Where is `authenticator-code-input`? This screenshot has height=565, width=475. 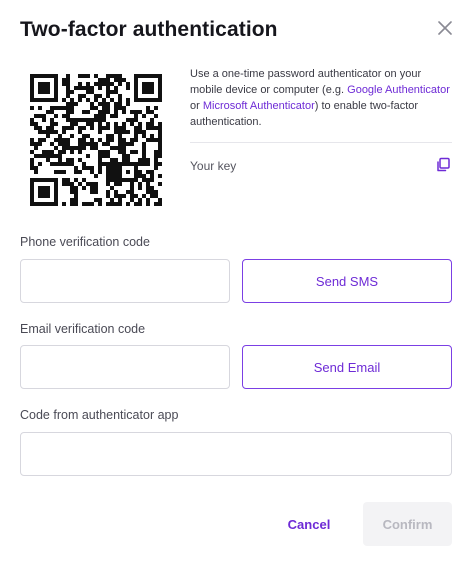 authenticator-code-input is located at coordinates (236, 454).